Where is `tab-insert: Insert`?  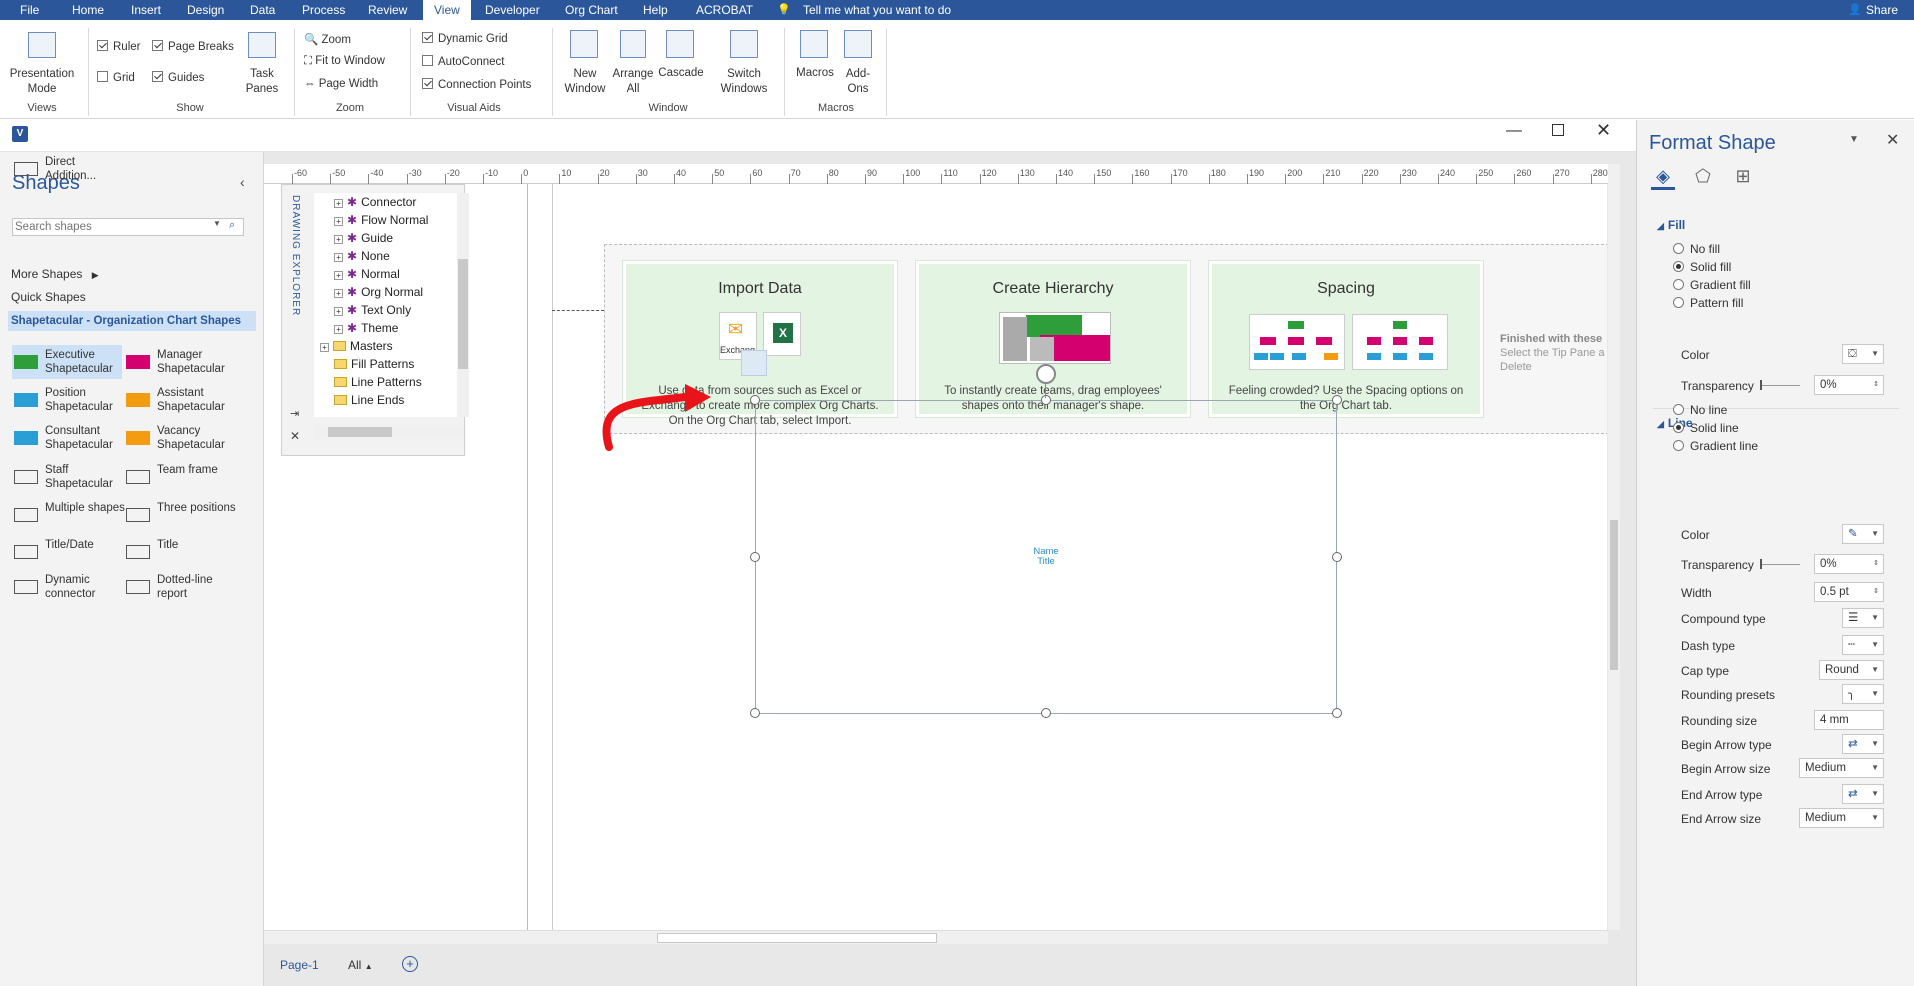
tab-insert: Insert is located at coordinates (146, 10).